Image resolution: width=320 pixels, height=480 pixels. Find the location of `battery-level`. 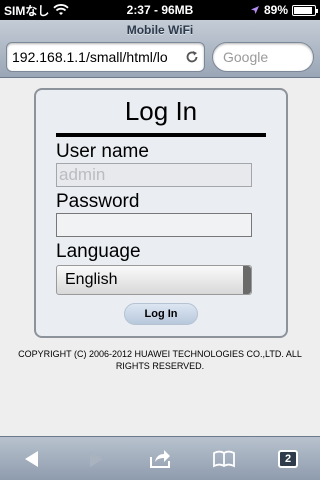

battery-level is located at coordinates (303, 10).